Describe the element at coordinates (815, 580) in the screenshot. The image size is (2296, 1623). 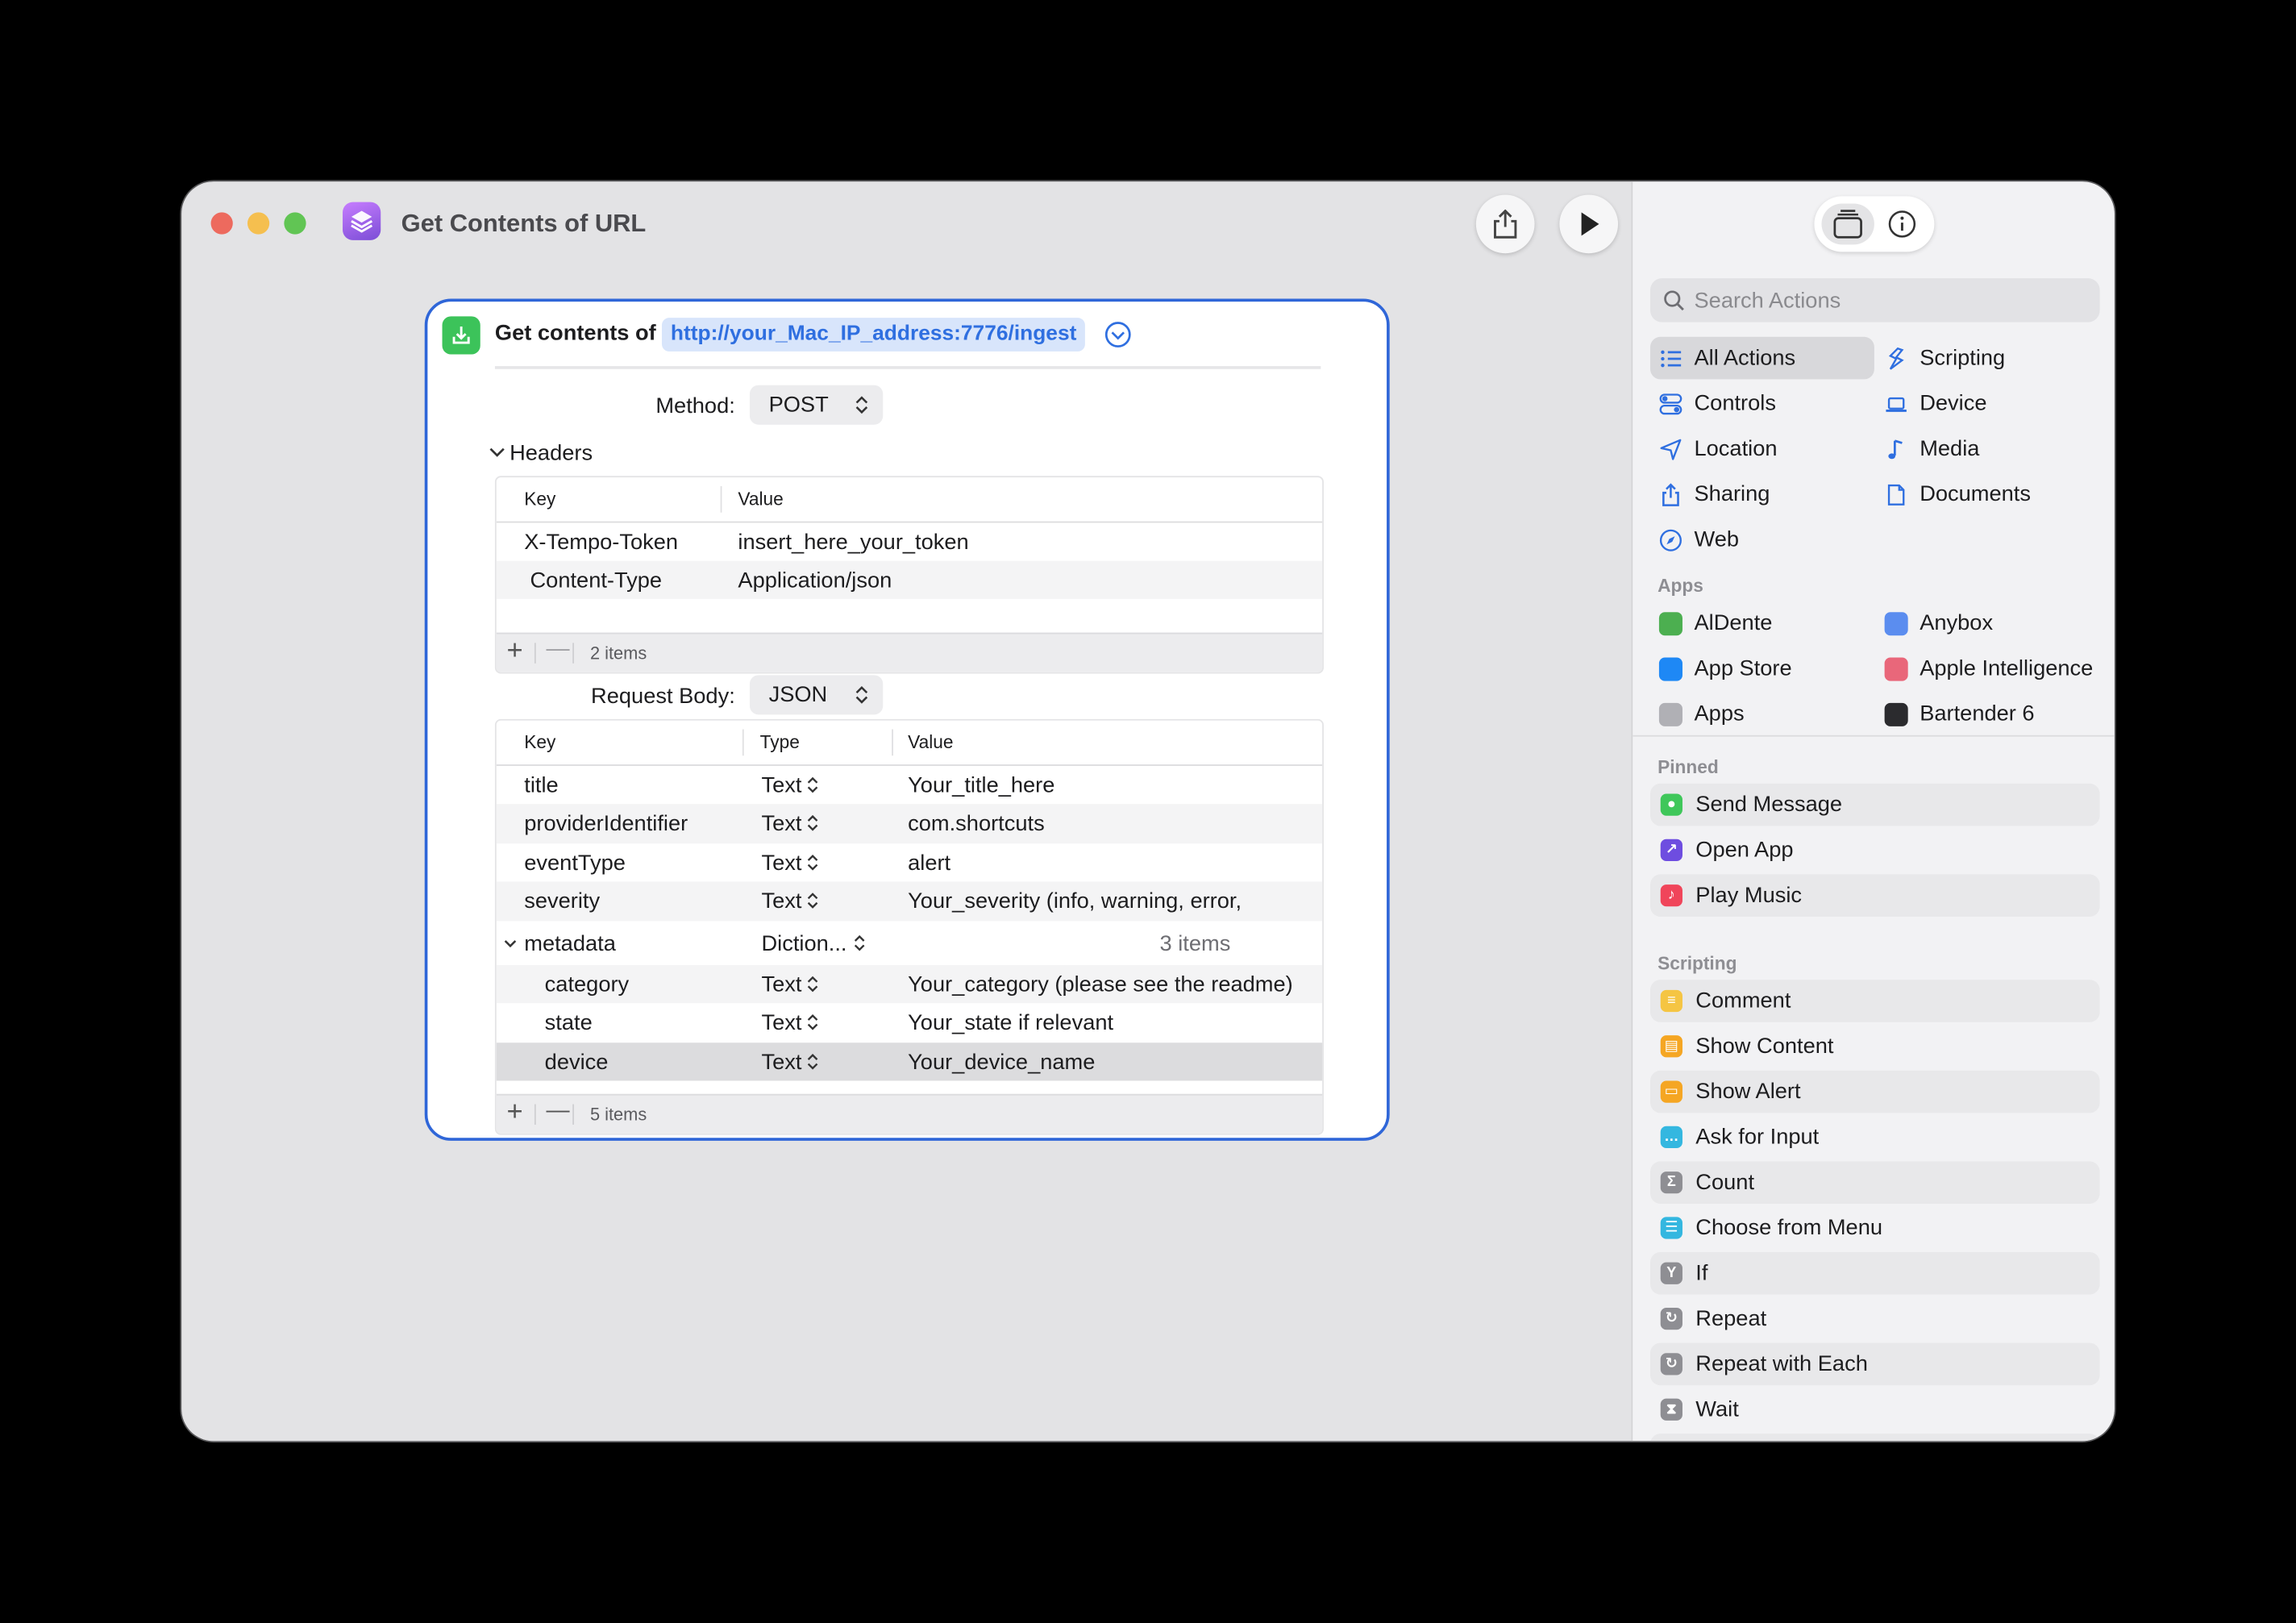
I see `header-value: Application/json` at that location.